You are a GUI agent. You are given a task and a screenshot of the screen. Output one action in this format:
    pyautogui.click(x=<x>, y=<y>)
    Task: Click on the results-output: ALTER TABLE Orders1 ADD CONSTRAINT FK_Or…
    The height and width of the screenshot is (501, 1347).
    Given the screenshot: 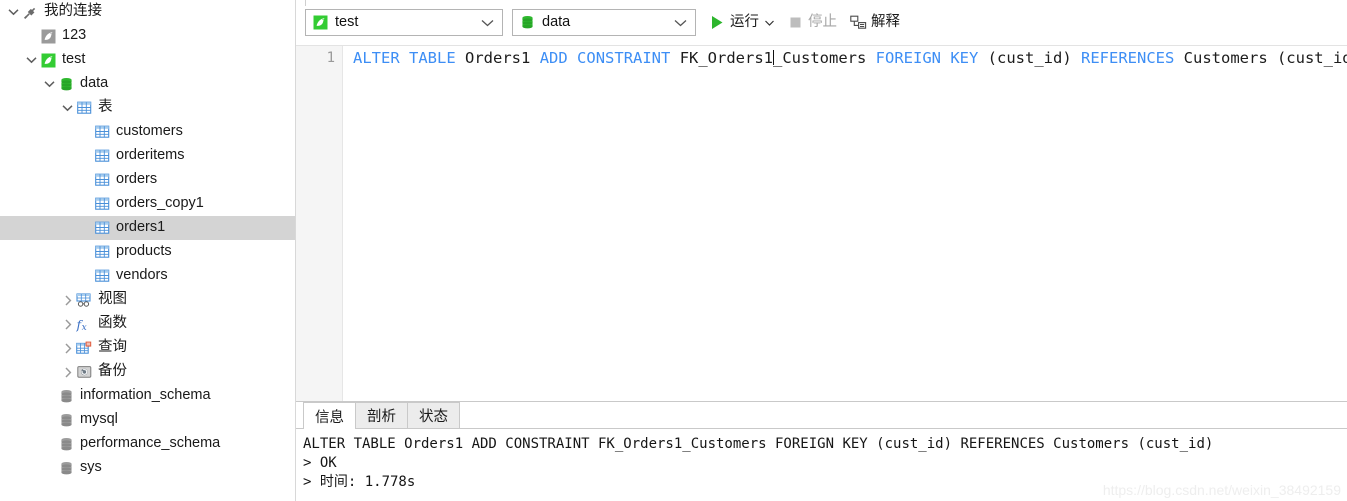 What is the action you would take?
    pyautogui.click(x=821, y=465)
    